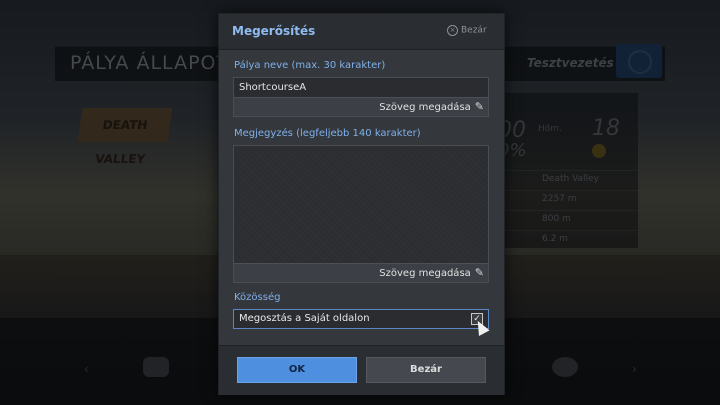  I want to click on dialog-footer: OK Bezár, so click(361, 370).